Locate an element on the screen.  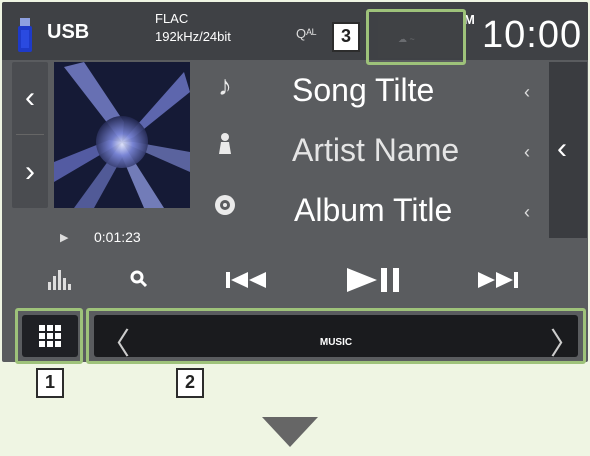
clock: 10:00 is located at coordinates (532, 35).